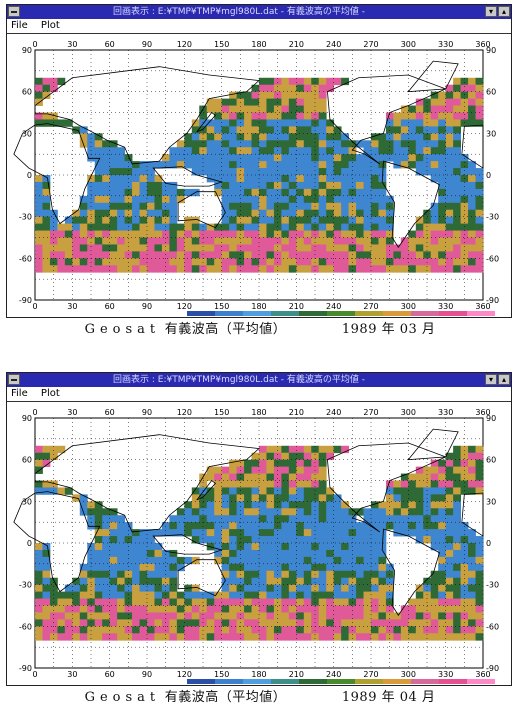  Describe the element at coordinates (201, 313) in the screenshot. I see `colorbar-swatch` at that location.